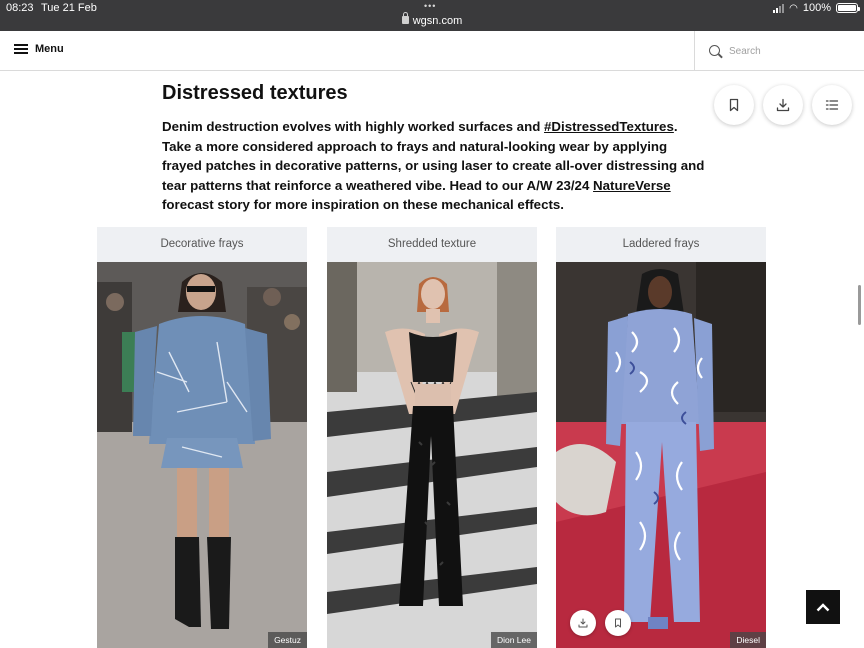 This screenshot has width=864, height=648. Describe the element at coordinates (255, 93) in the screenshot. I see `section-title: Distressed textures` at that location.